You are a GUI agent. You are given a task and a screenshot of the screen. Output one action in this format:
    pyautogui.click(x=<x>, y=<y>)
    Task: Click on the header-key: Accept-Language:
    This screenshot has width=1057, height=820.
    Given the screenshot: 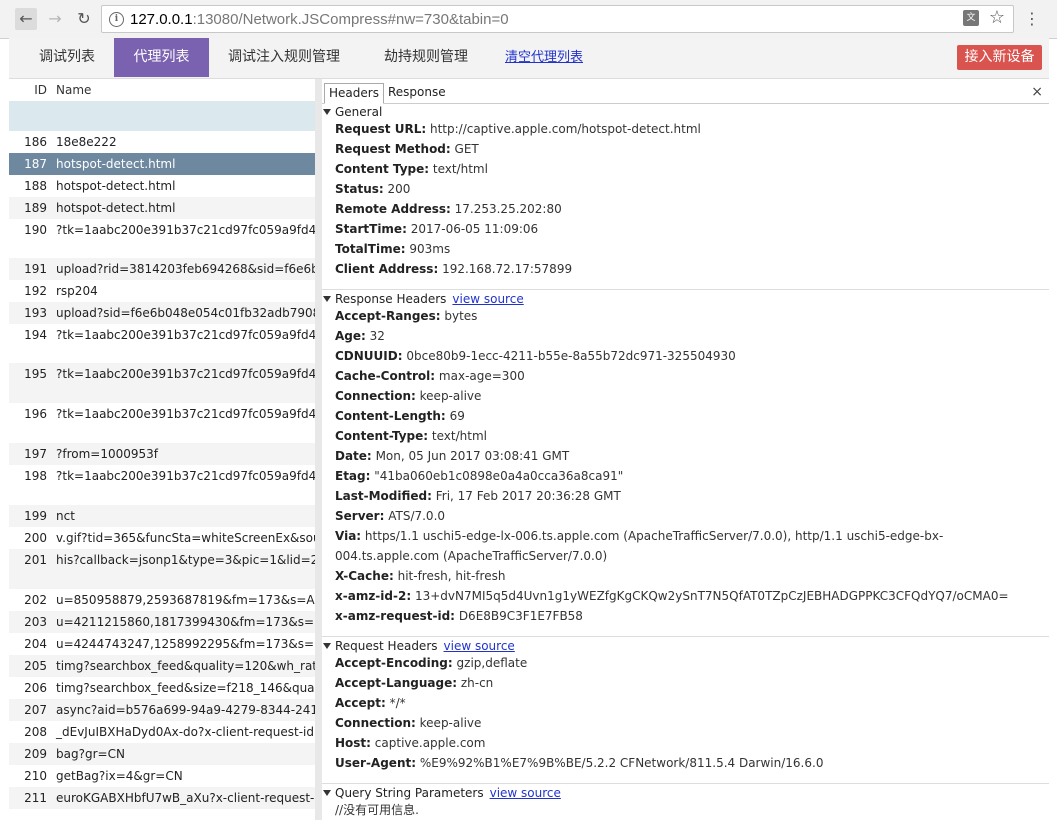 What is the action you would take?
    pyautogui.click(x=396, y=683)
    